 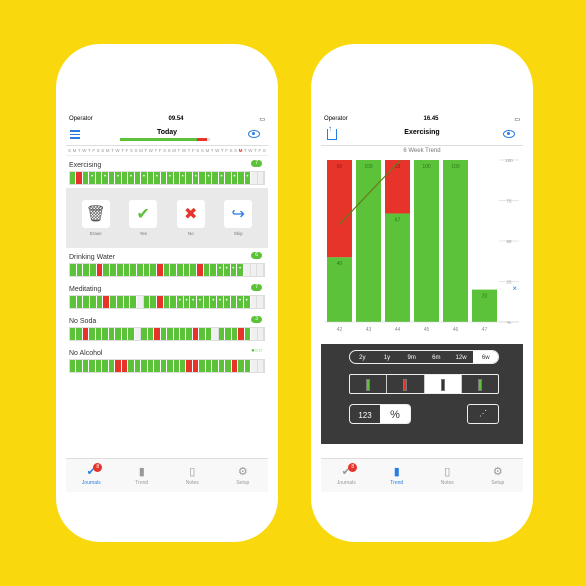 I want to click on range-option-9m: 9m, so click(x=411, y=357).